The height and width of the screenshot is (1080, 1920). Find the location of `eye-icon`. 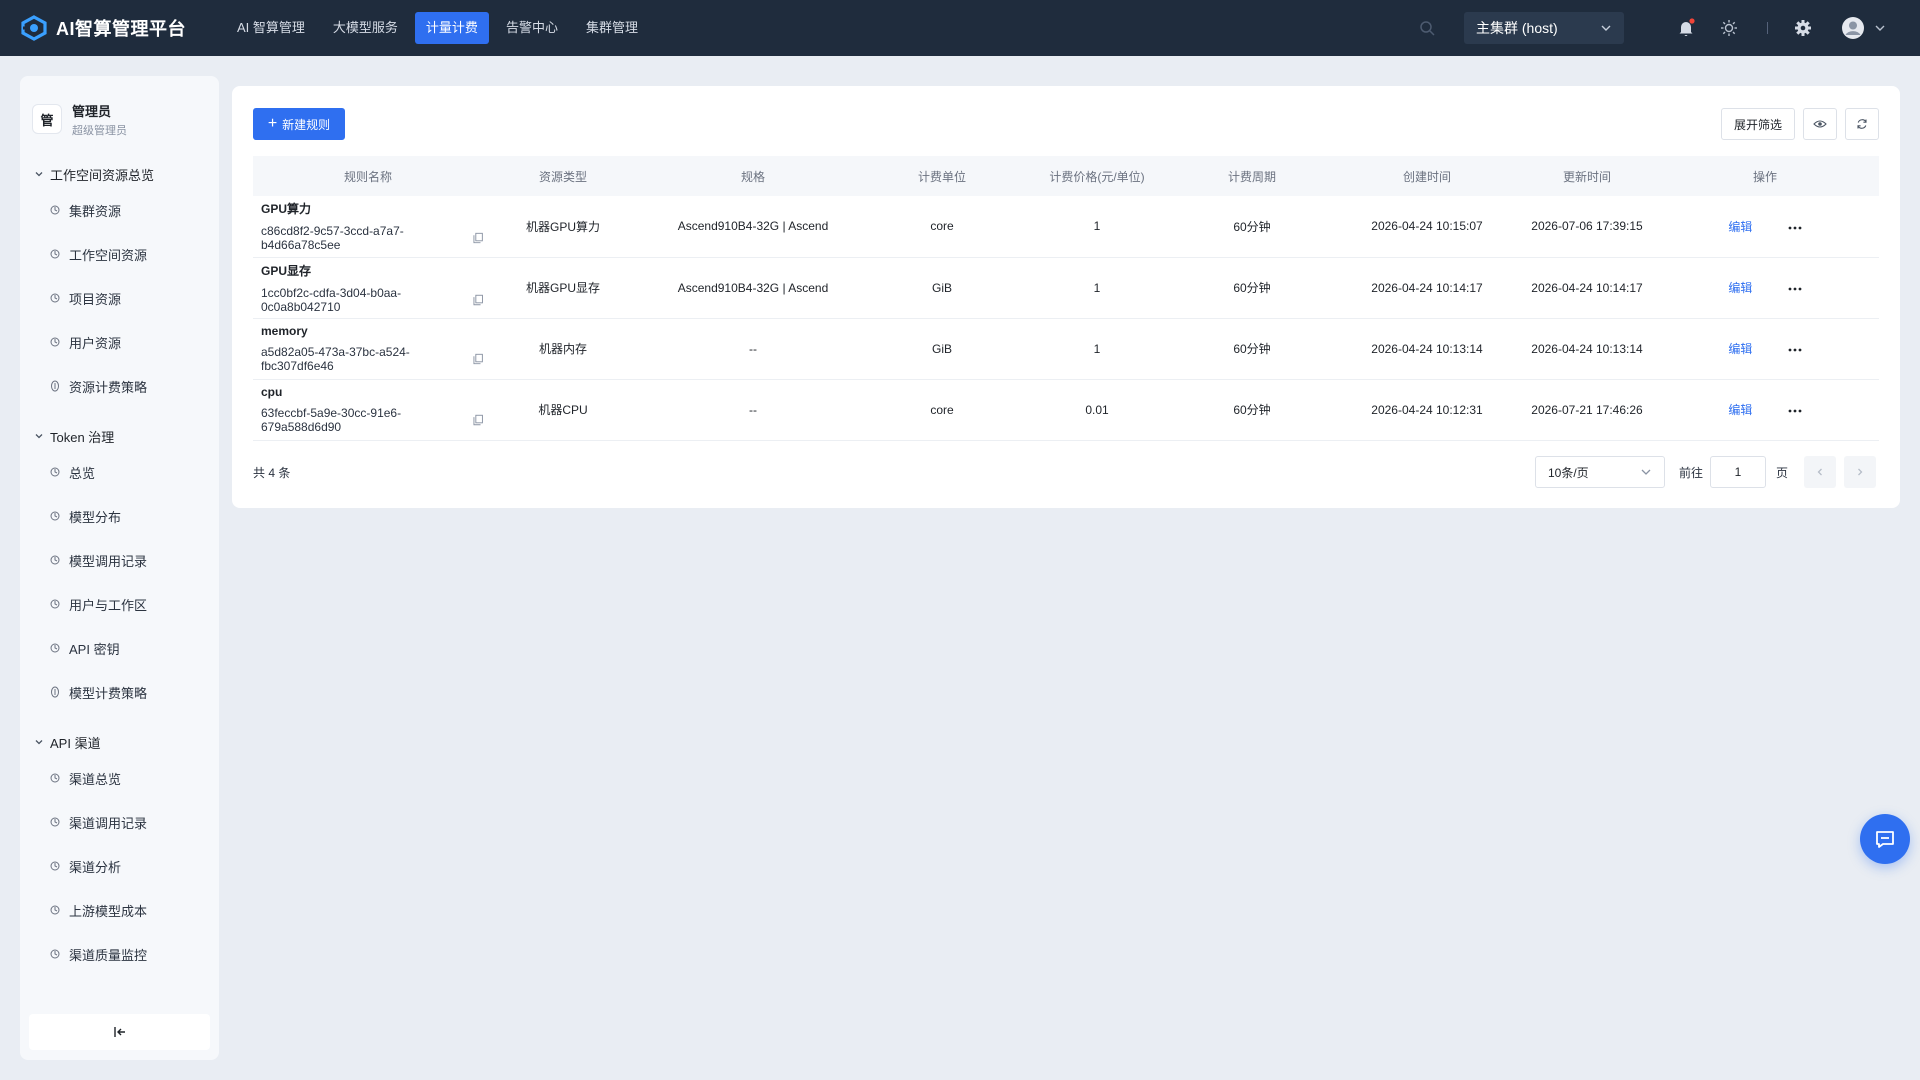

eye-icon is located at coordinates (1820, 124).